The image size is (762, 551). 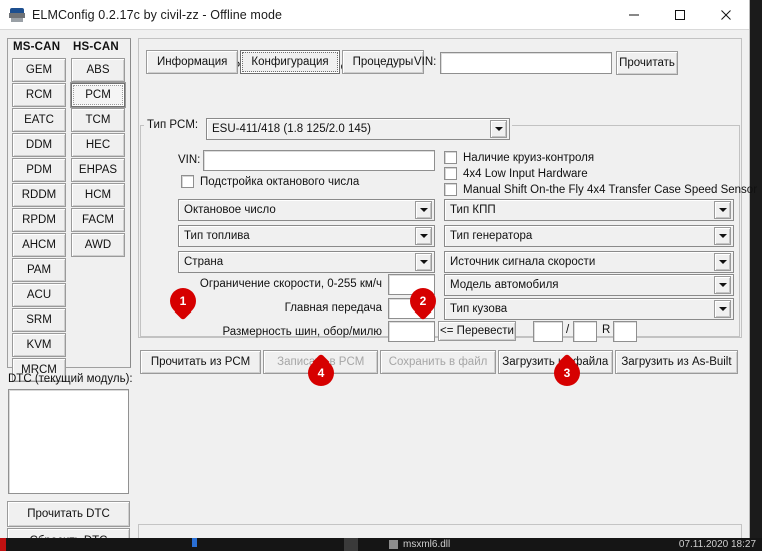 What do you see at coordinates (473, 210) in the screenshot?
I see `transmission-type-value: Тип КПП` at bounding box center [473, 210].